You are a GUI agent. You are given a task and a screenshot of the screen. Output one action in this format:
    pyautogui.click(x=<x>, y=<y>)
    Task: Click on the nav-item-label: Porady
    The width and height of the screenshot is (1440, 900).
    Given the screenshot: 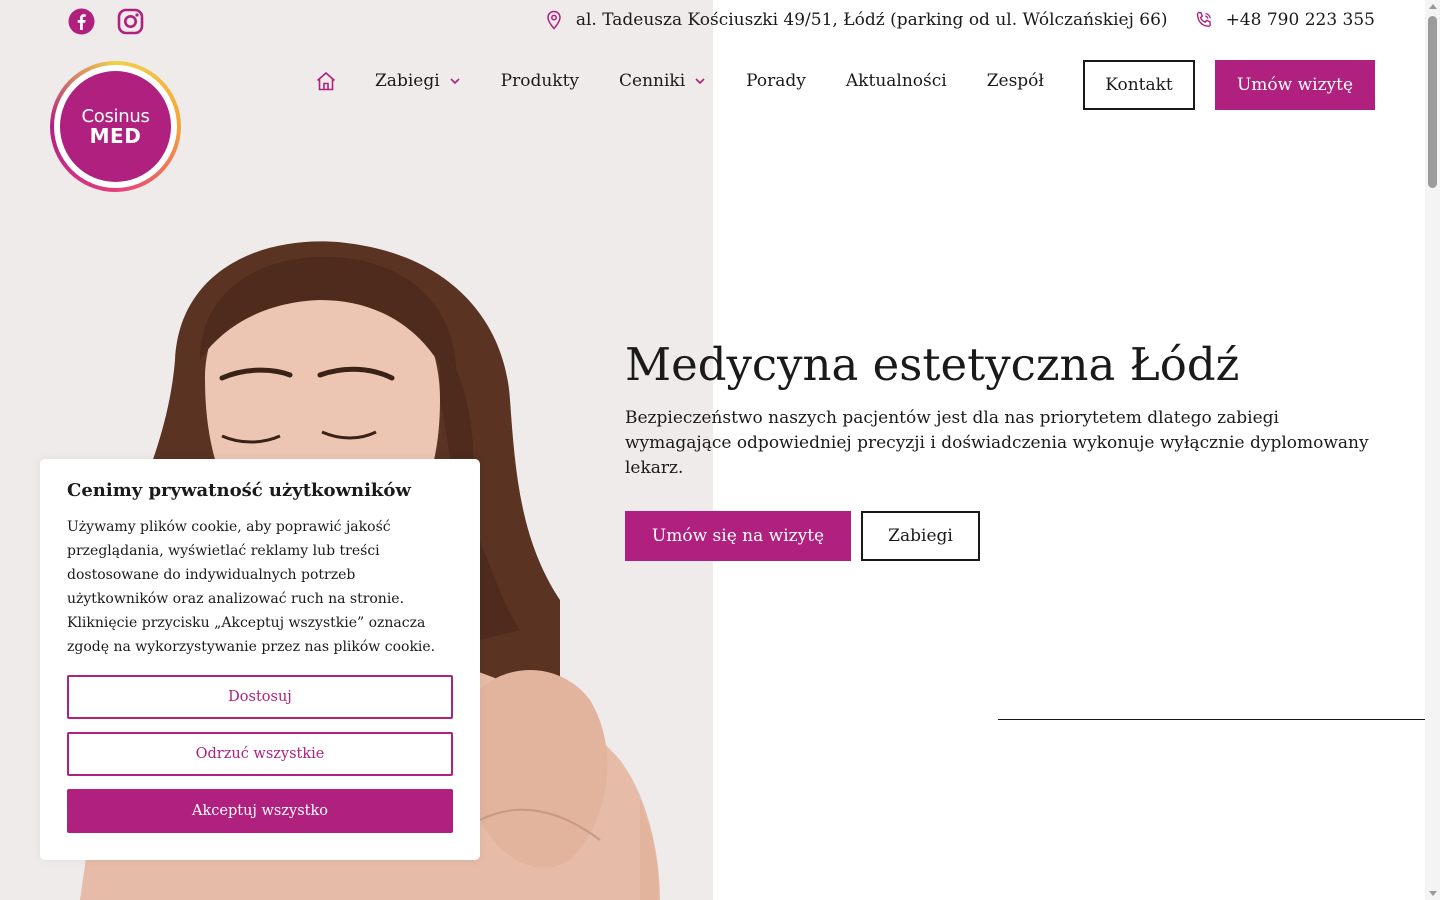 What is the action you would take?
    pyautogui.click(x=776, y=81)
    